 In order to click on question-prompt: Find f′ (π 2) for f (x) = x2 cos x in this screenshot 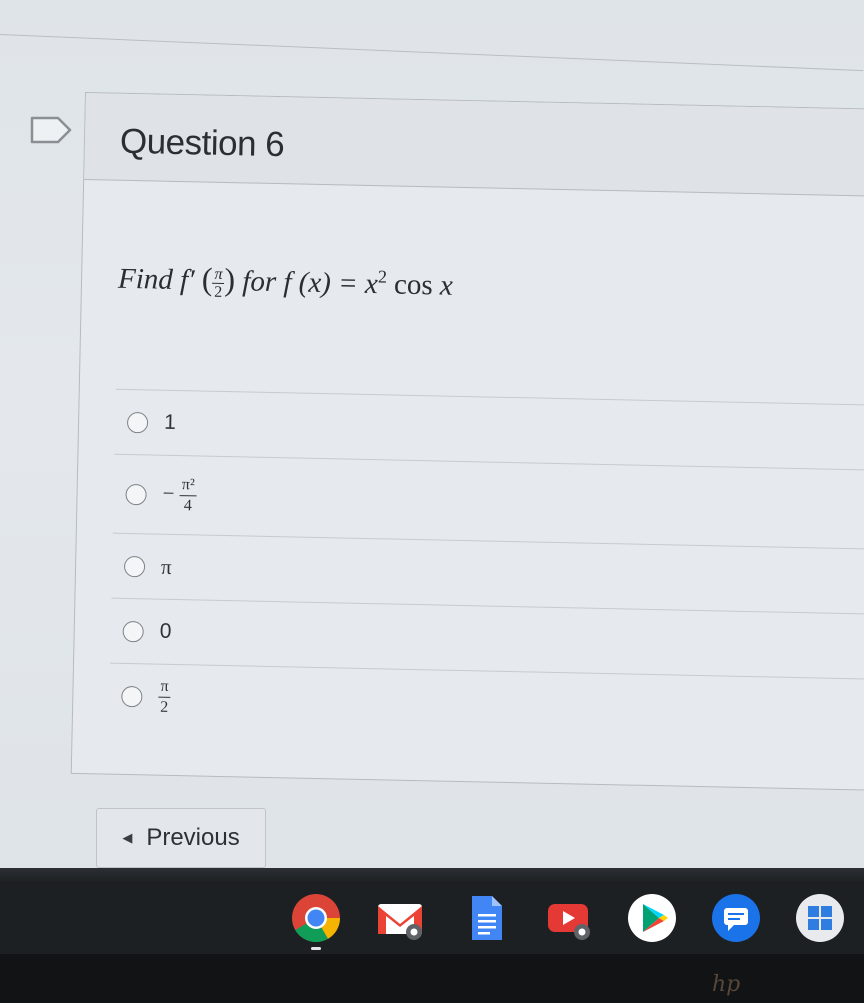, I will do `click(286, 282)`.